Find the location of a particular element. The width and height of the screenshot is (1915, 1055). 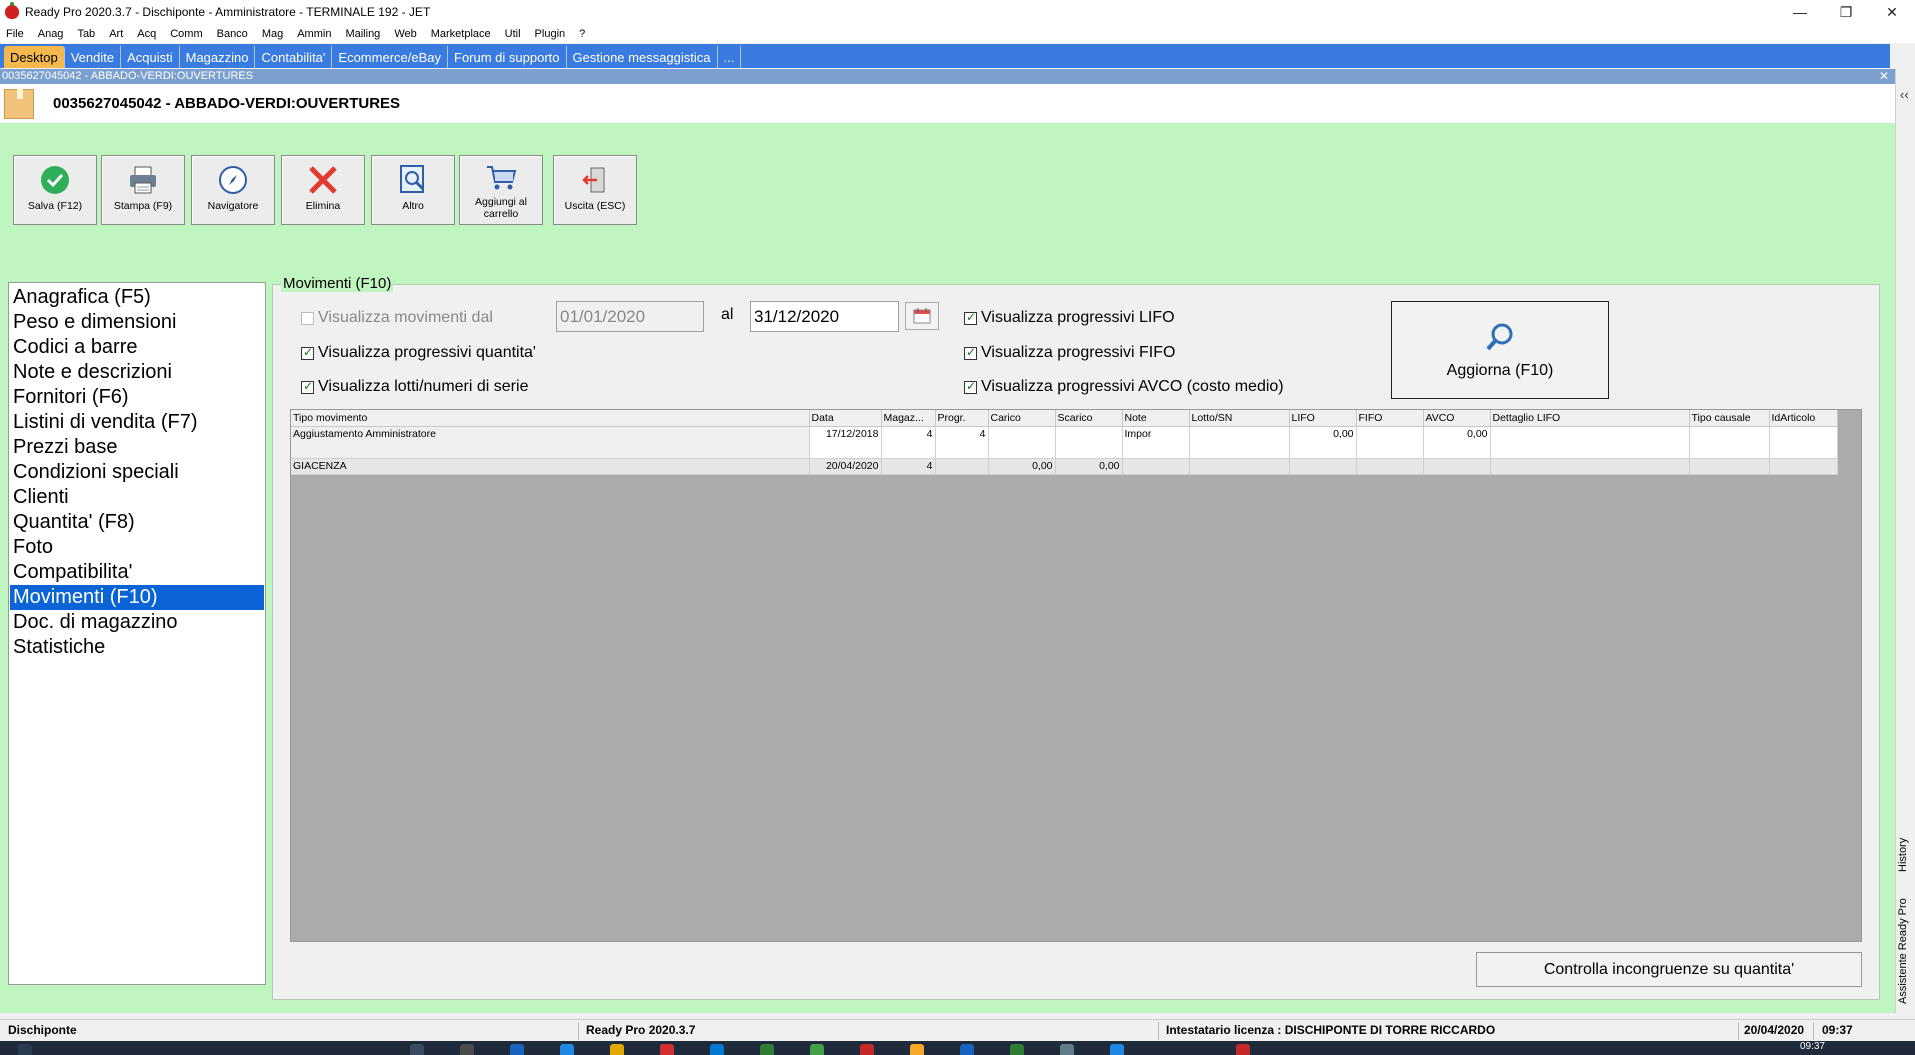

menu-acq: Acq is located at coordinates (146, 34).